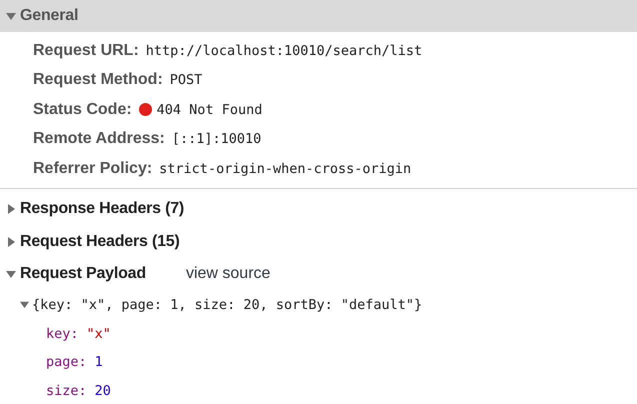  What do you see at coordinates (66, 362) in the screenshot?
I see `property-key: page:` at bounding box center [66, 362].